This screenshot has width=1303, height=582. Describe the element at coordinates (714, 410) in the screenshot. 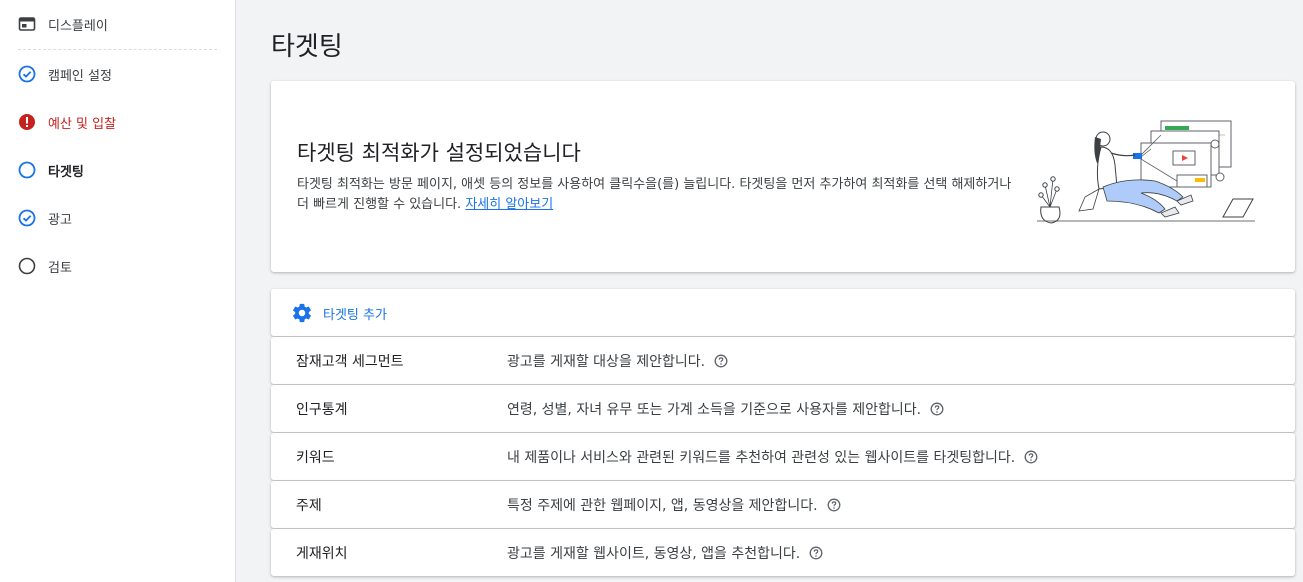

I see `row-description-text: 연령, 성별, 자녀 유무 또는 가계 소득을 기준으로 사용자를 제안합니다.` at that location.